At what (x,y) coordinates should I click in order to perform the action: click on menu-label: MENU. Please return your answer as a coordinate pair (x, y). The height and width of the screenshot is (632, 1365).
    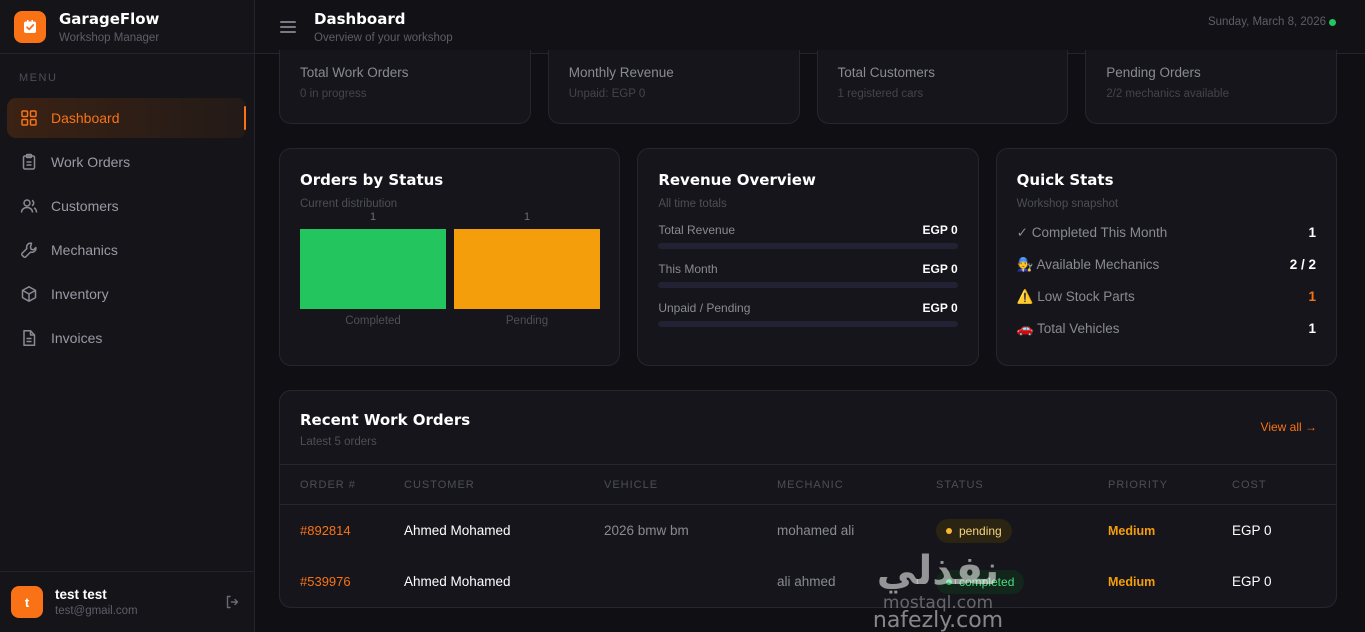
    Looking at the image, I should click on (38, 78).